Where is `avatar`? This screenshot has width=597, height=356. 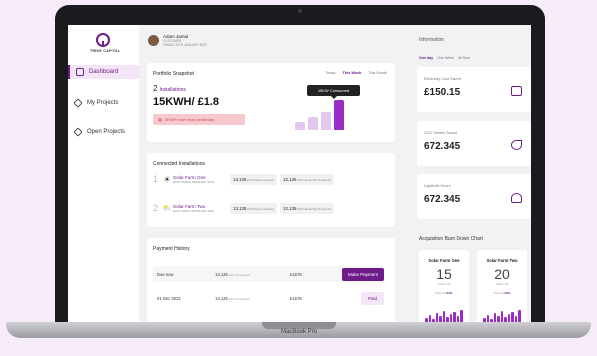 avatar is located at coordinates (153, 40).